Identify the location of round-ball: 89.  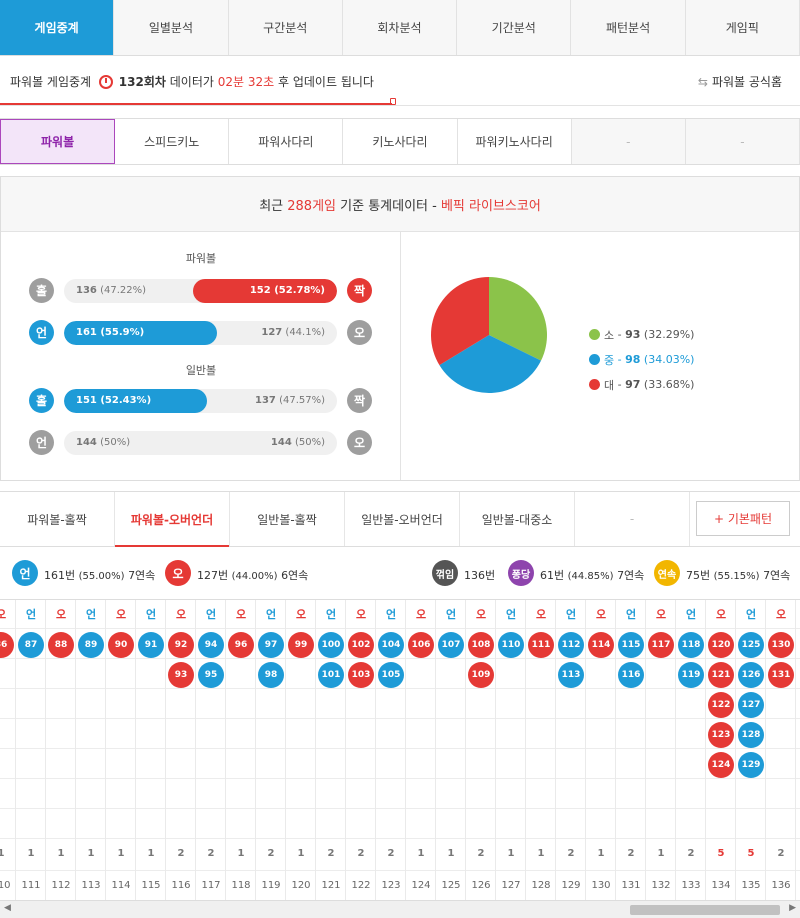
(91, 645).